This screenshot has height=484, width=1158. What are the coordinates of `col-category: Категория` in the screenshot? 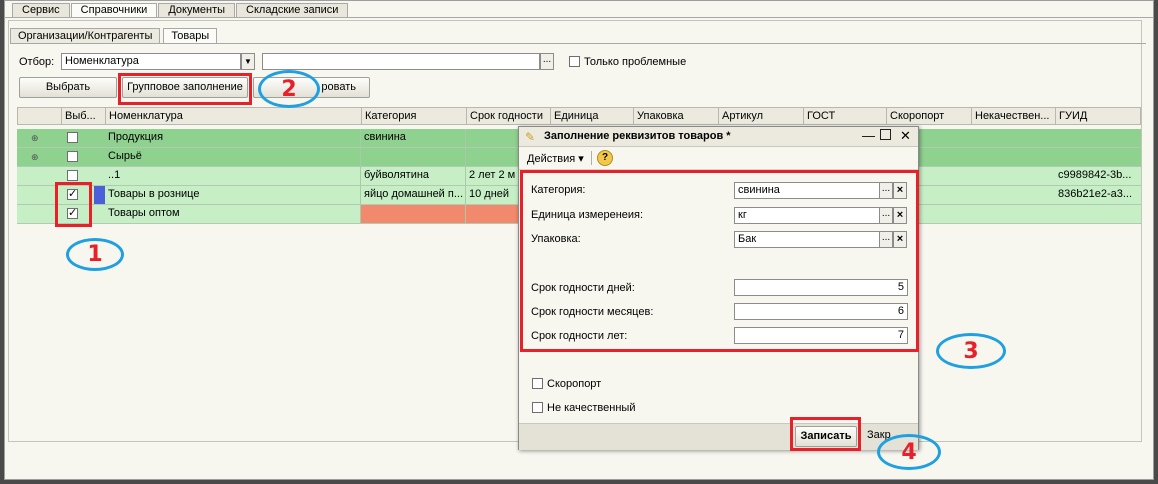 It's located at (414, 116).